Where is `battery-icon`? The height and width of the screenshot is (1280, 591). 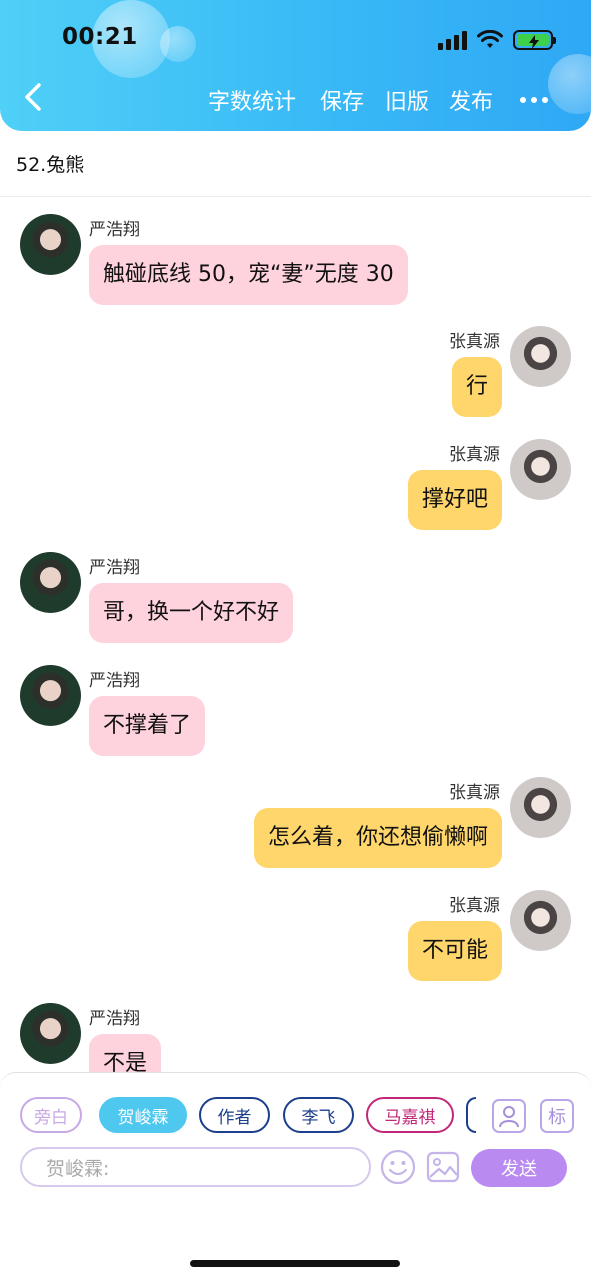 battery-icon is located at coordinates (534, 40).